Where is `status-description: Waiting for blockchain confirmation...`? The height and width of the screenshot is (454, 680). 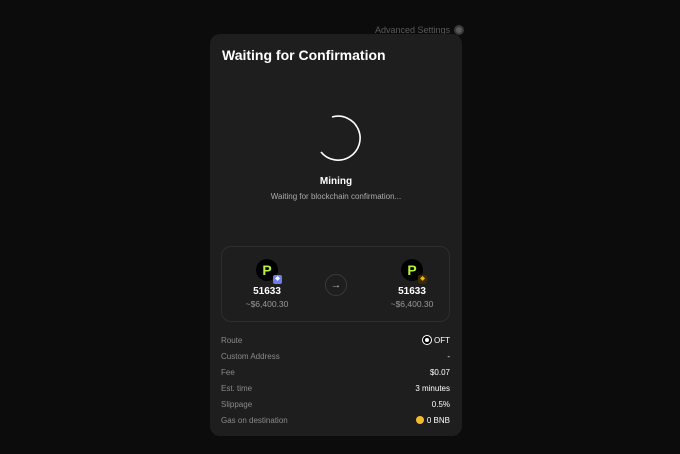 status-description: Waiting for blockchain confirmation... is located at coordinates (336, 196).